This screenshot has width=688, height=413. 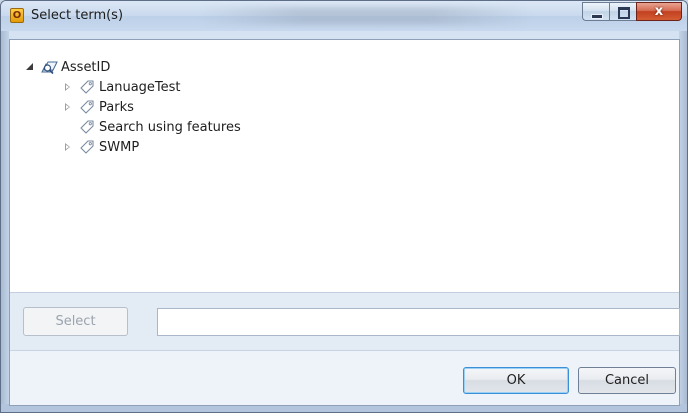 What do you see at coordinates (49, 68) in the screenshot?
I see `termstore-icon` at bounding box center [49, 68].